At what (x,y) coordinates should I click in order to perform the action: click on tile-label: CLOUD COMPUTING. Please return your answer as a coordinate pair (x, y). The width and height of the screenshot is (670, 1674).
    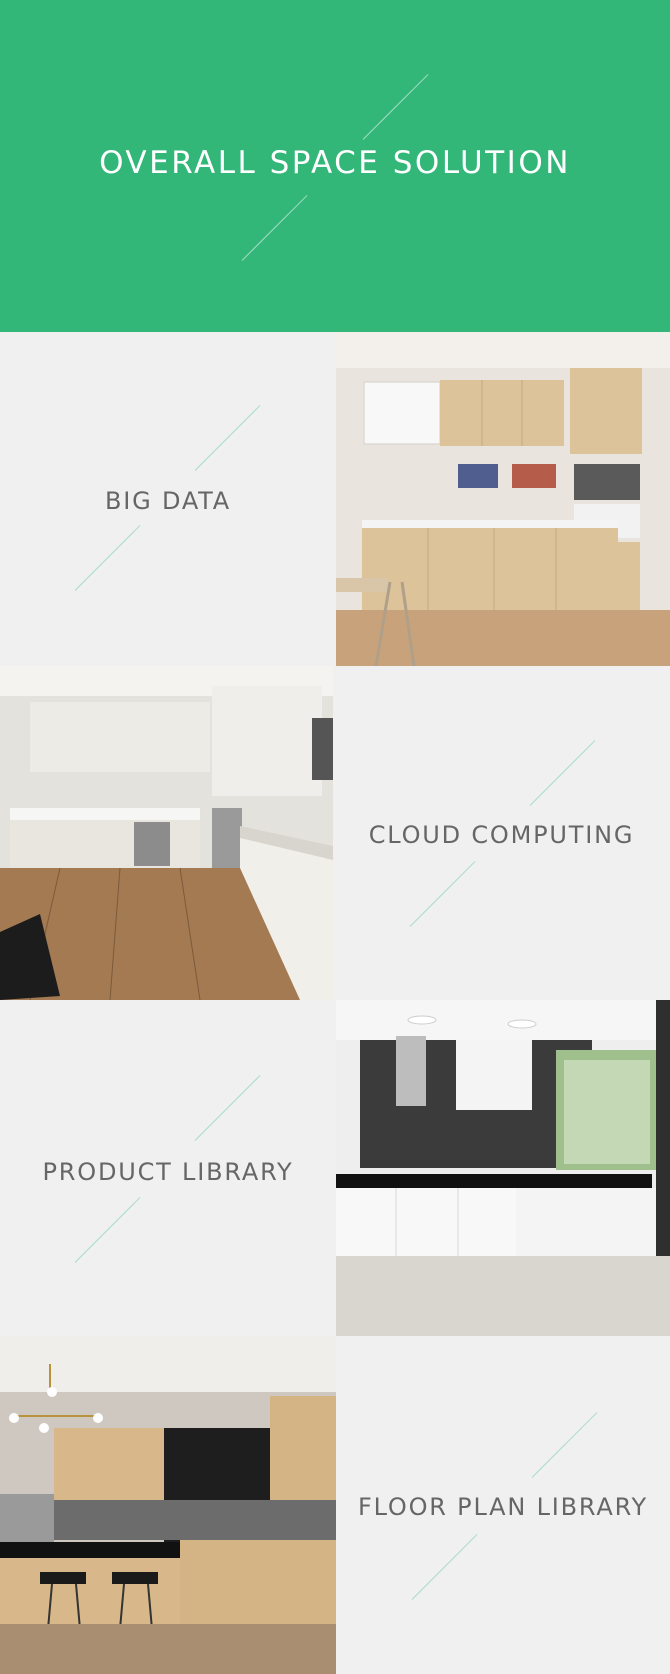
    Looking at the image, I should click on (501, 835).